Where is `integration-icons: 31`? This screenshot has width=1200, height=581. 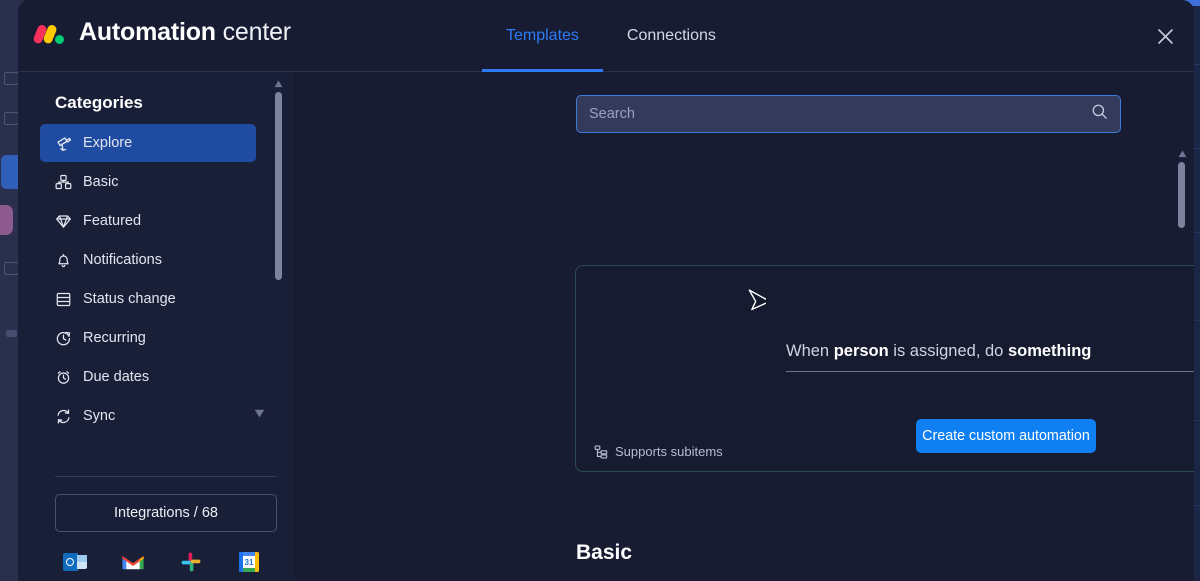 integration-icons: 31 is located at coordinates (168, 562).